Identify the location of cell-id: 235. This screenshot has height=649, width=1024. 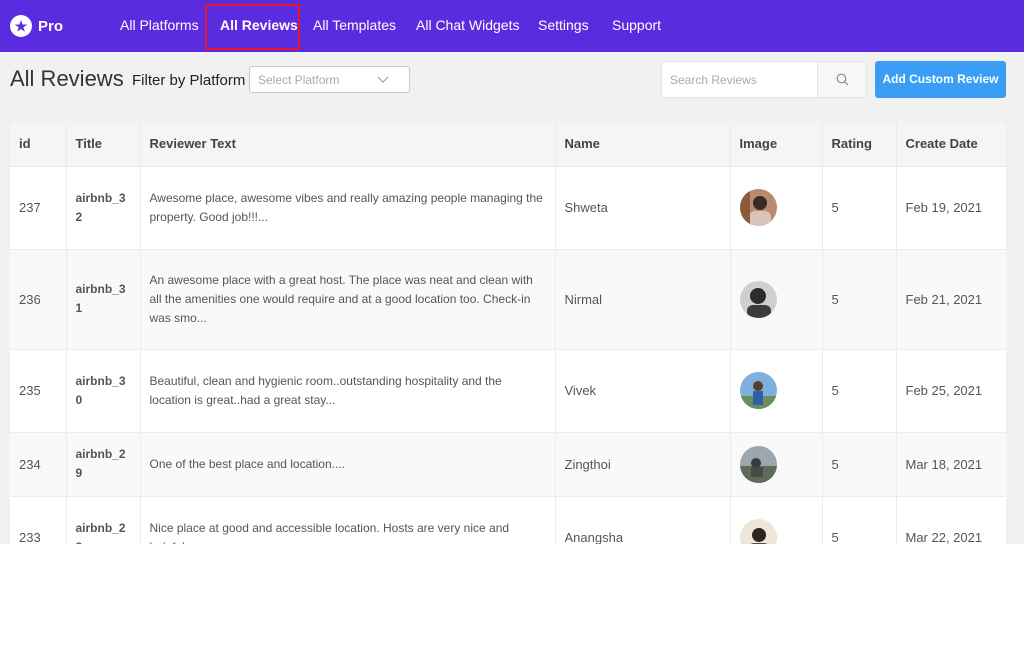
(38, 390).